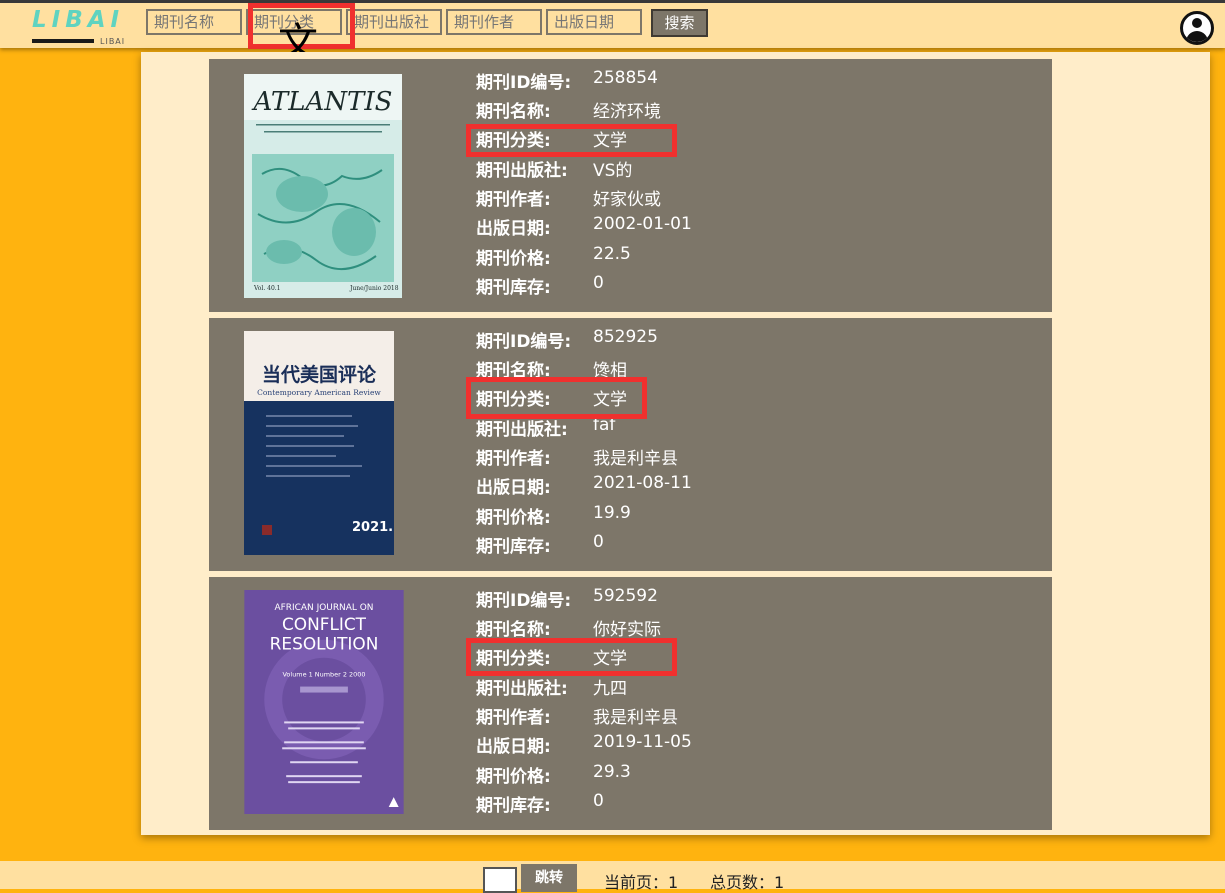 This screenshot has height=893, width=1225. What do you see at coordinates (625, 78) in the screenshot?
I see `value-id: 258854` at bounding box center [625, 78].